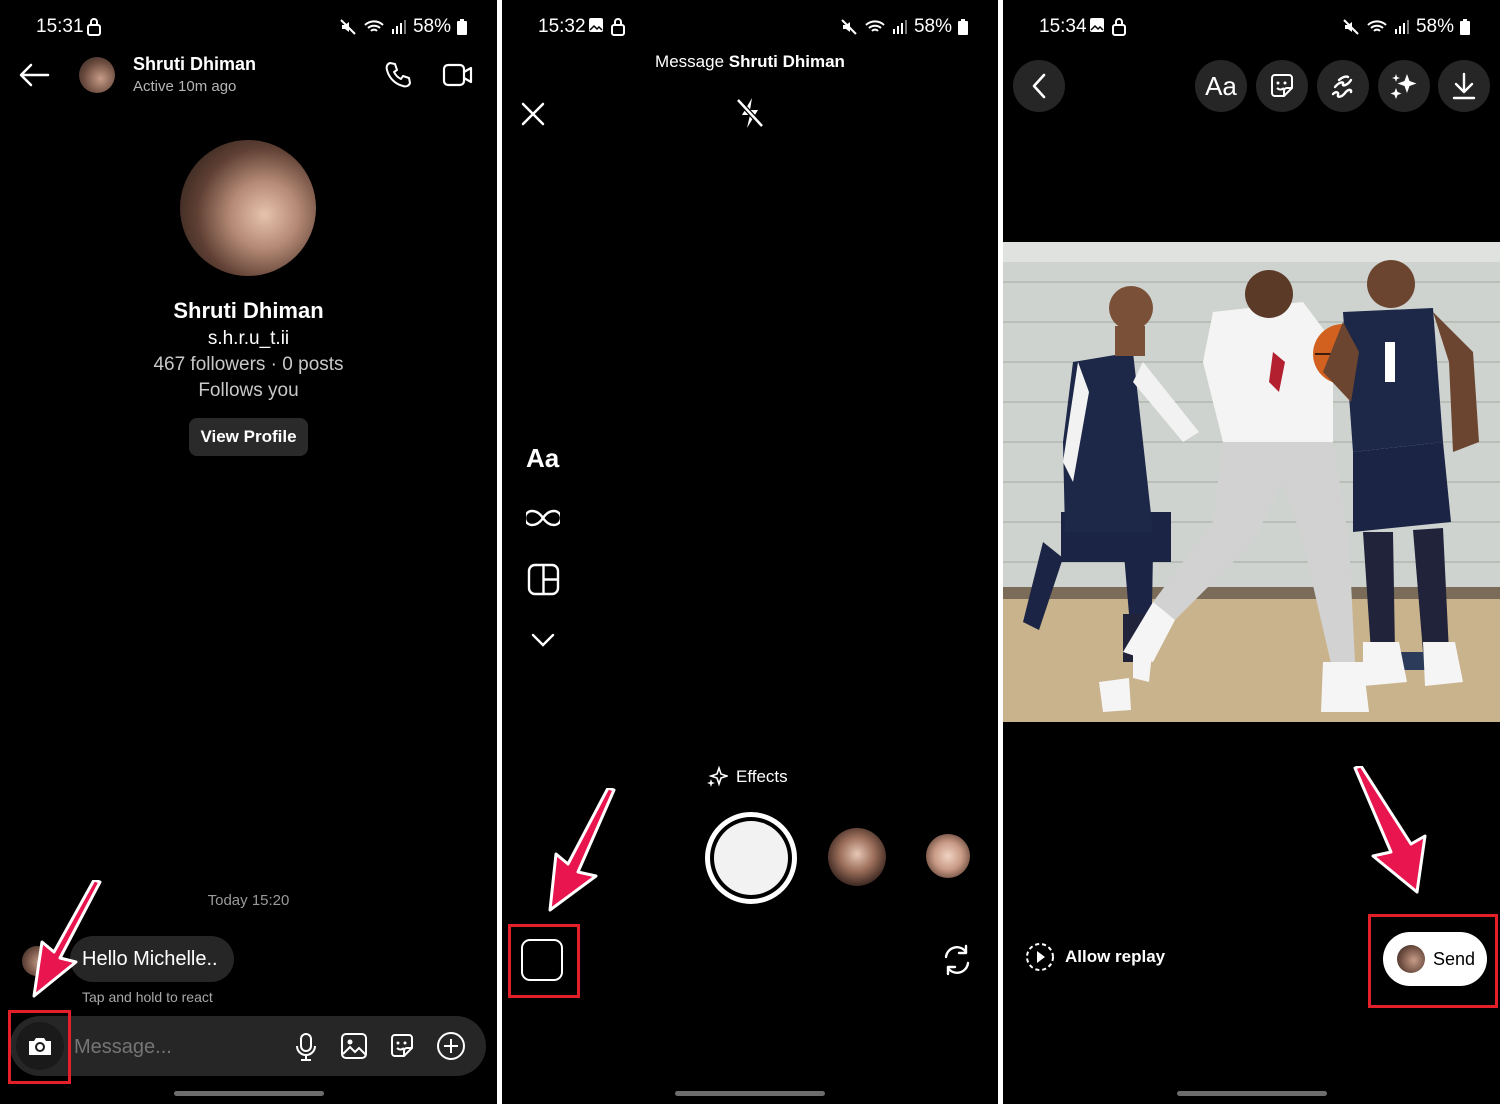  I want to click on profile-username: s.h.r.u_t.ii, so click(248, 338).